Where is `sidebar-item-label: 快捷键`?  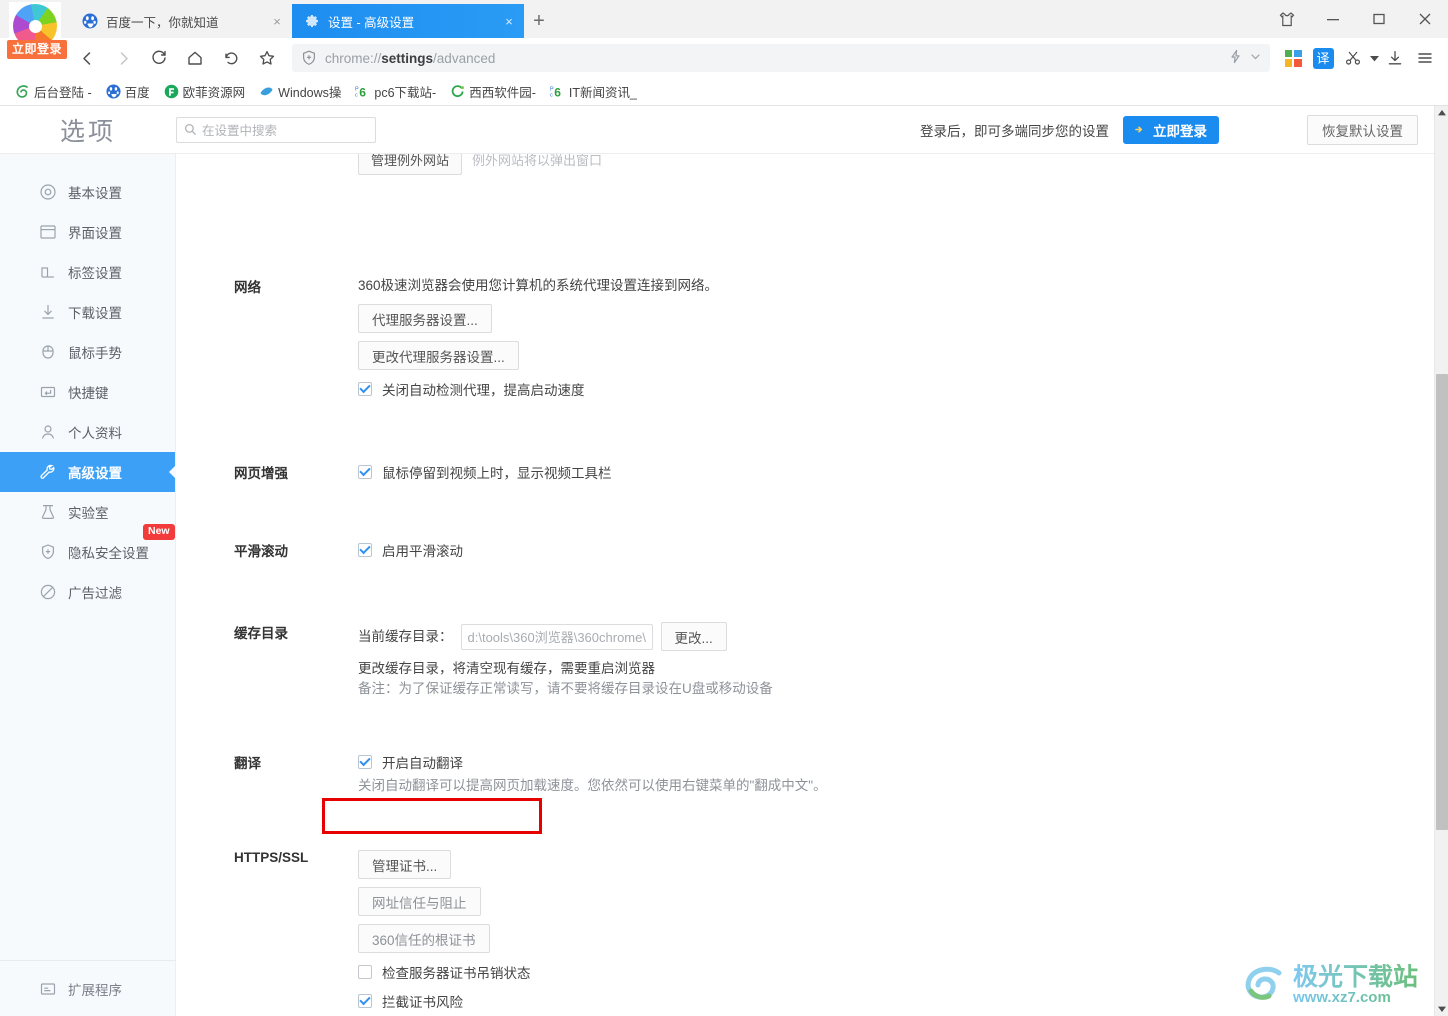 sidebar-item-label: 快捷键 is located at coordinates (88, 393).